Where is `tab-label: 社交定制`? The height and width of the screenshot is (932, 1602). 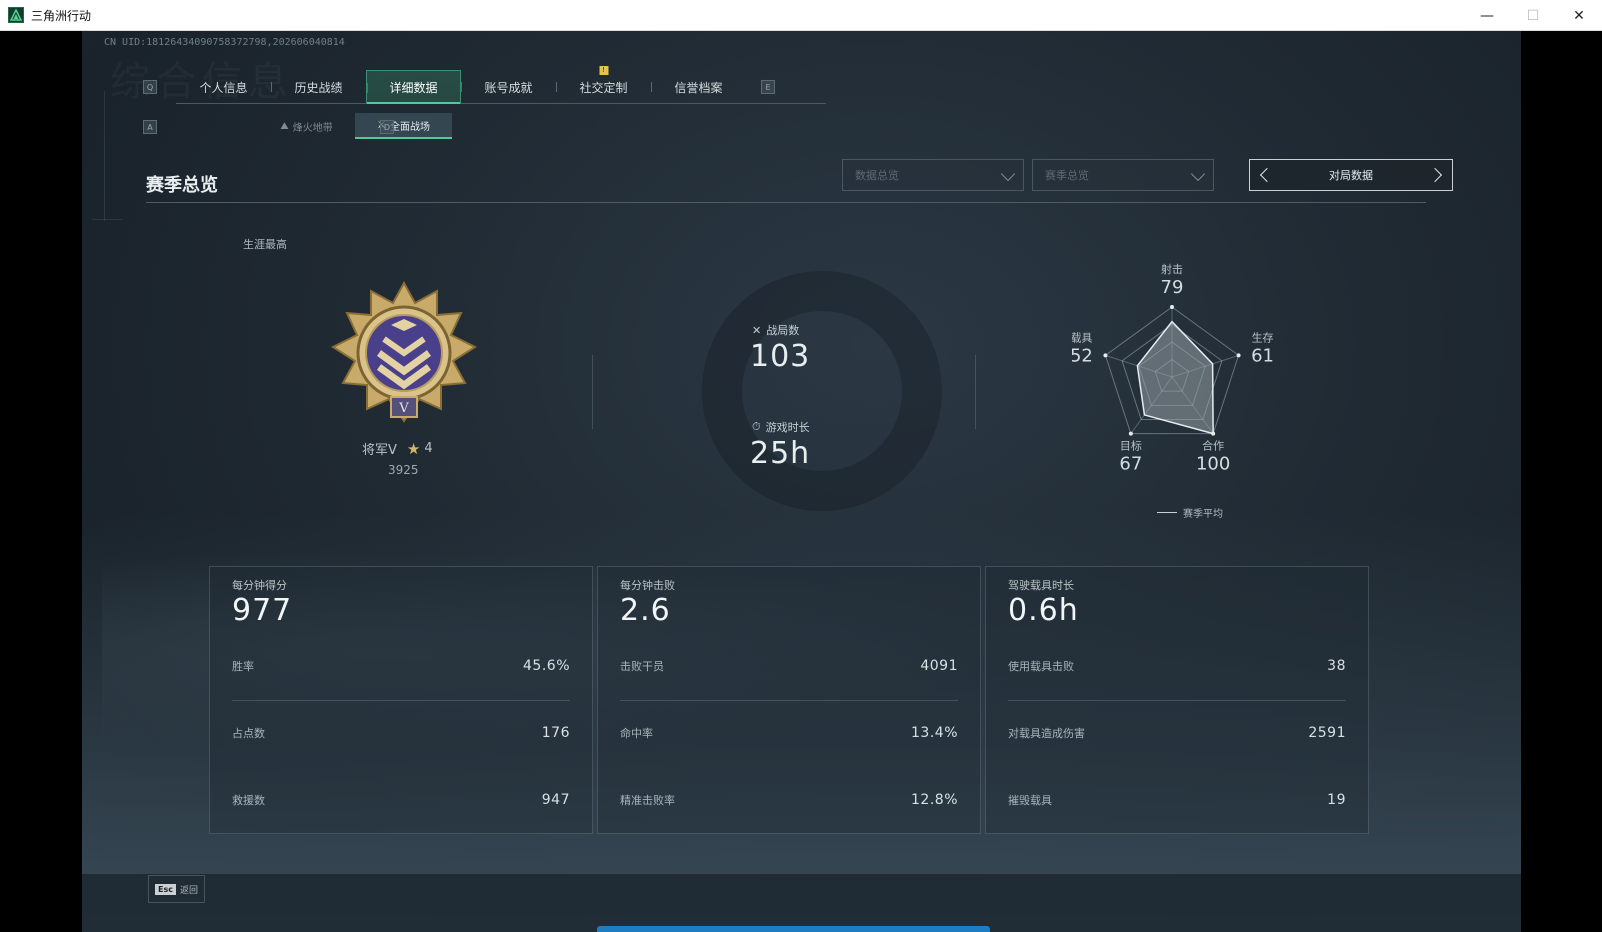 tab-label: 社交定制 is located at coordinates (603, 87).